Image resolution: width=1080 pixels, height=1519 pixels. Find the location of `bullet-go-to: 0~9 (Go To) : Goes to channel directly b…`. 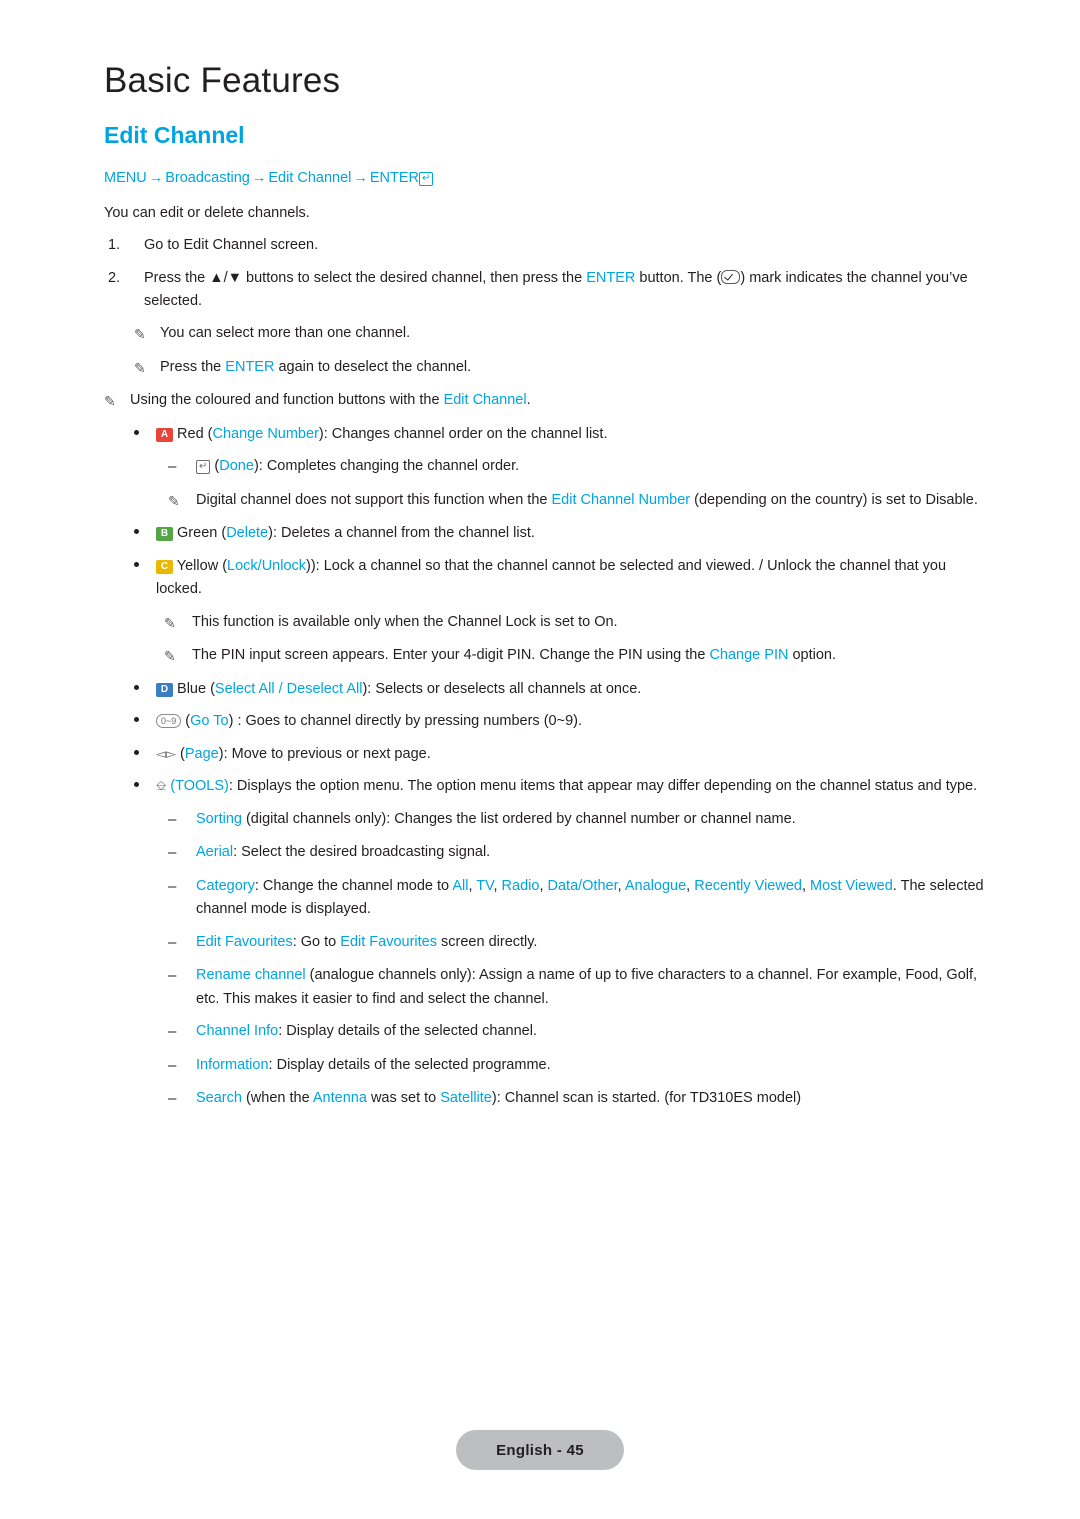

bullet-go-to: 0~9 (Go To) : Goes to channel directly b… is located at coordinates (559, 721).